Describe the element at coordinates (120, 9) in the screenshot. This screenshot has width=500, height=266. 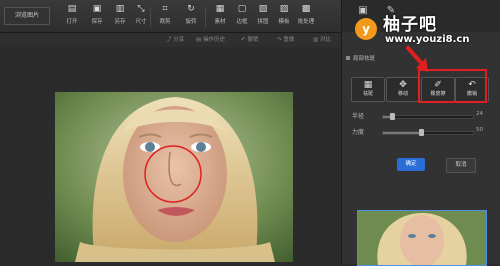
I see `save-as-icon: ▥` at that location.